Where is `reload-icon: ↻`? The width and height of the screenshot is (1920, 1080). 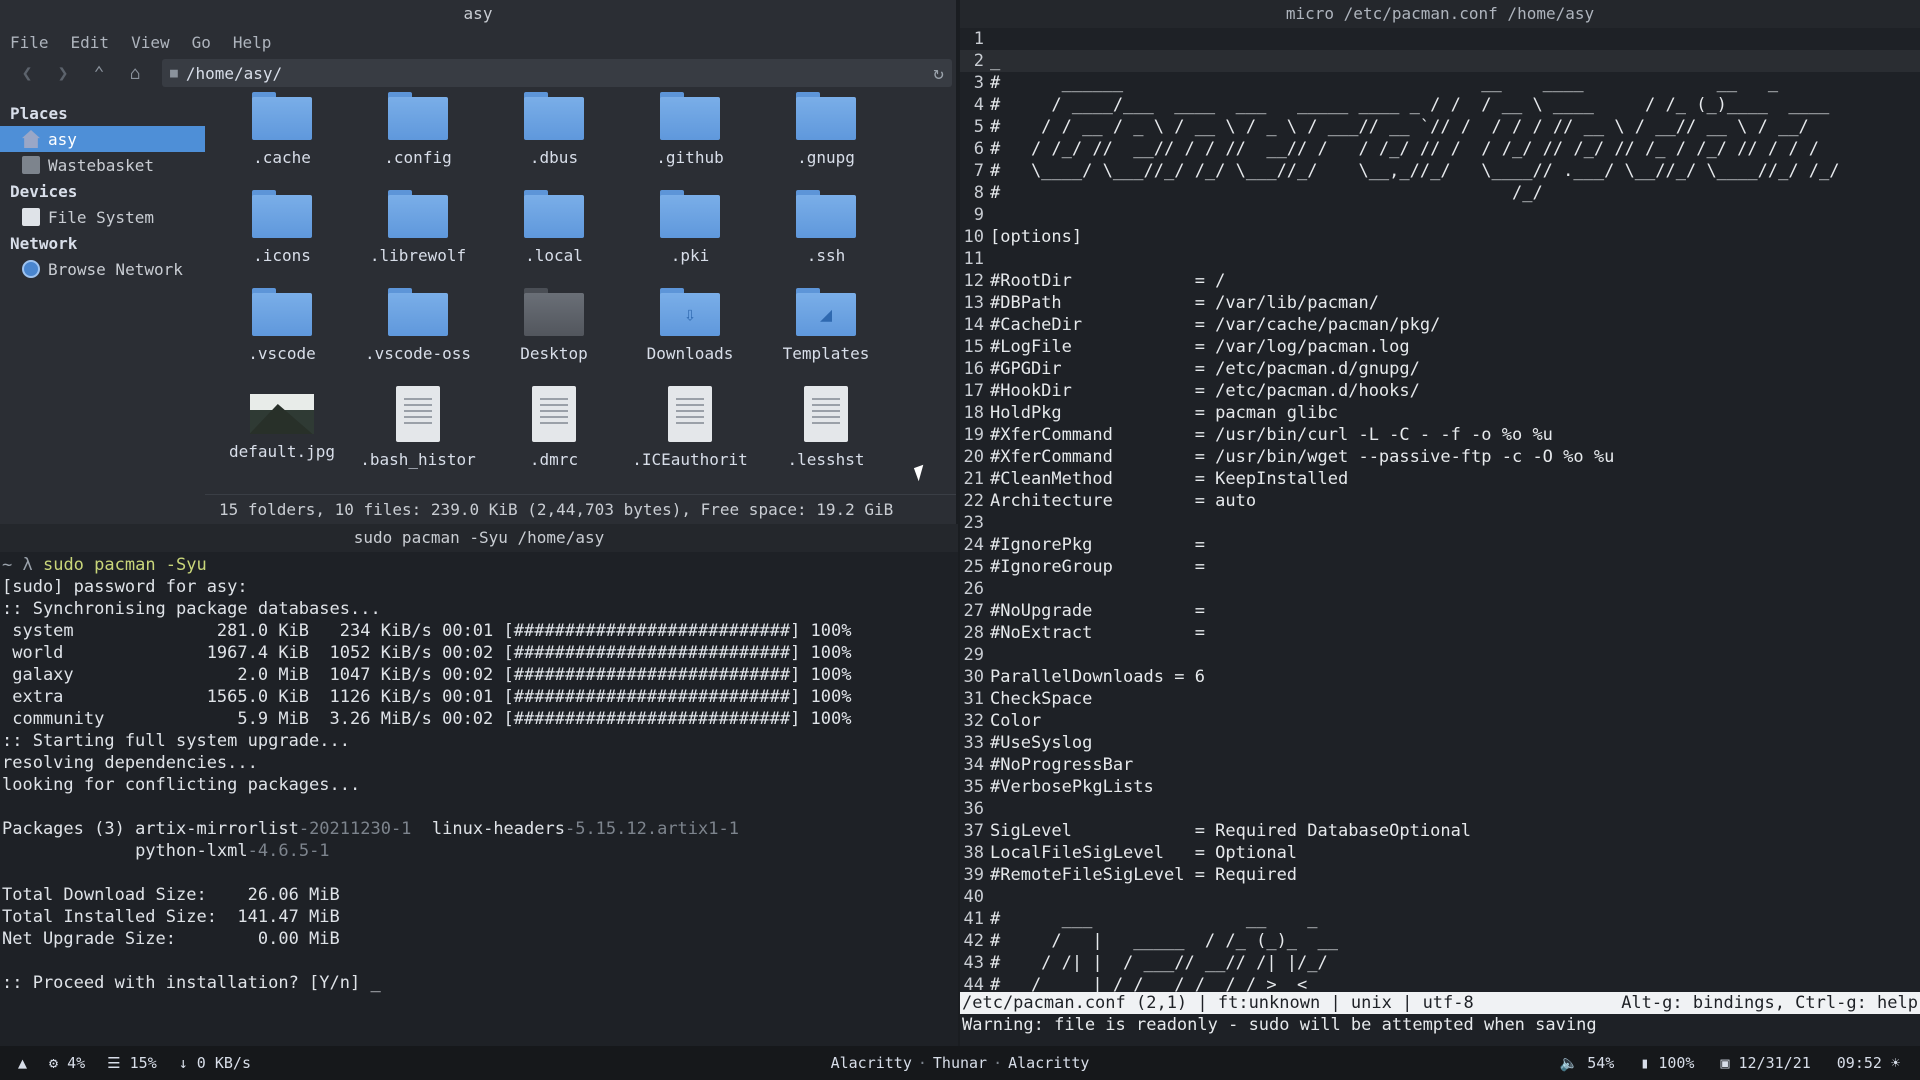
reload-icon: ↻ is located at coordinates (938, 73).